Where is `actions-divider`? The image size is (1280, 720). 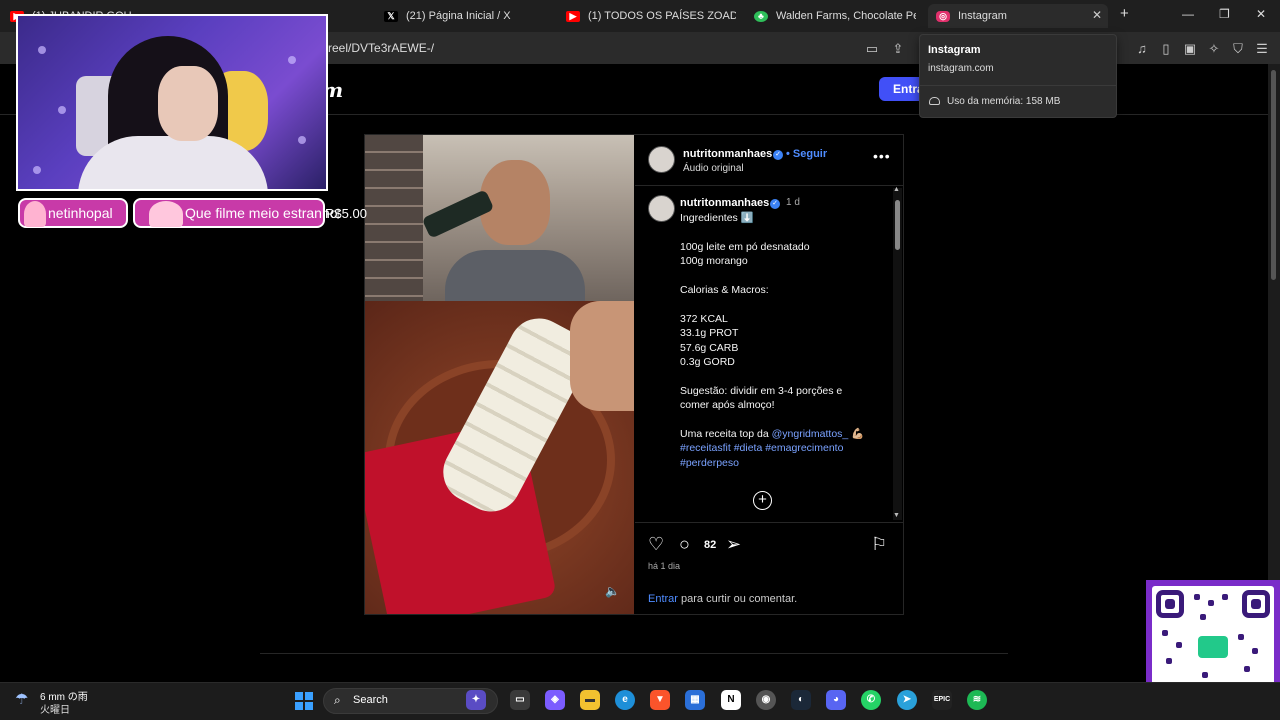
actions-divider is located at coordinates (769, 522).